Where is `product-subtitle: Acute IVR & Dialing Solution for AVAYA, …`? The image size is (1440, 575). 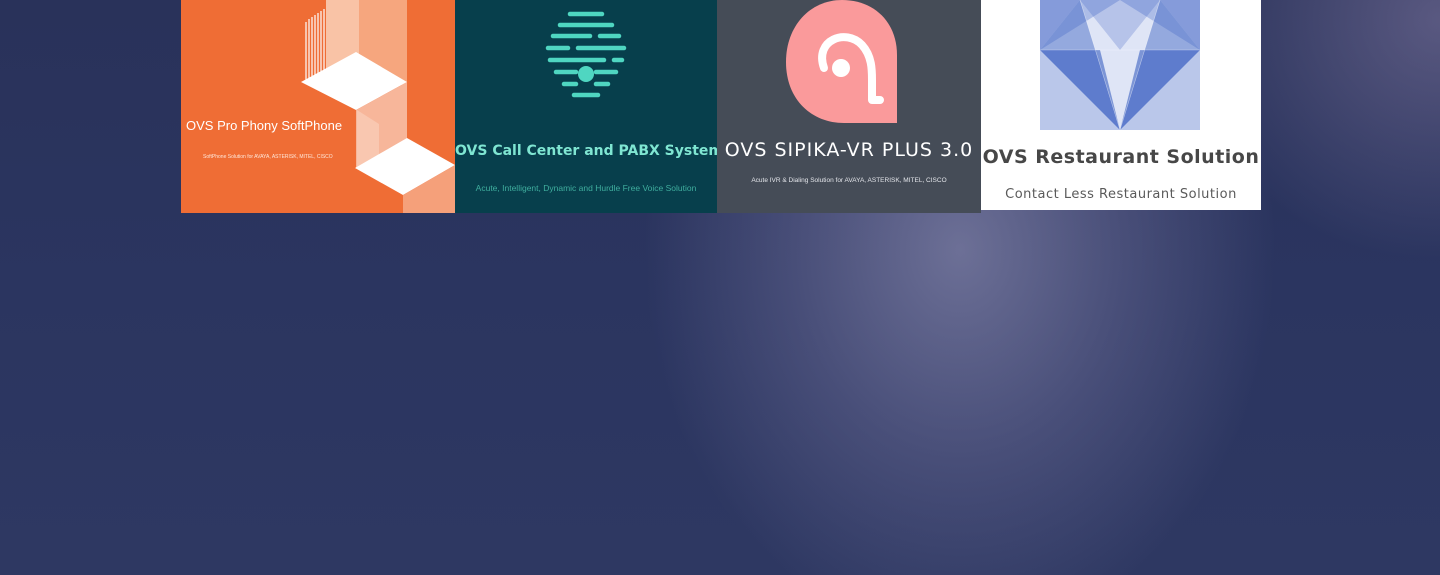
product-subtitle: Acute IVR & Dialing Solution for AVAYA, … is located at coordinates (849, 180).